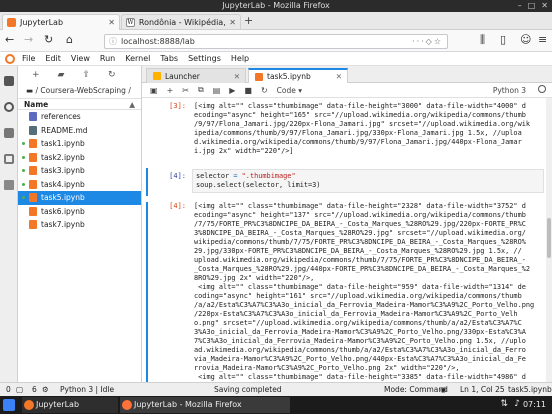 Image resolution: width=552 pixels, height=414 pixels. I want to click on menu-kernel: Kernel, so click(137, 58).